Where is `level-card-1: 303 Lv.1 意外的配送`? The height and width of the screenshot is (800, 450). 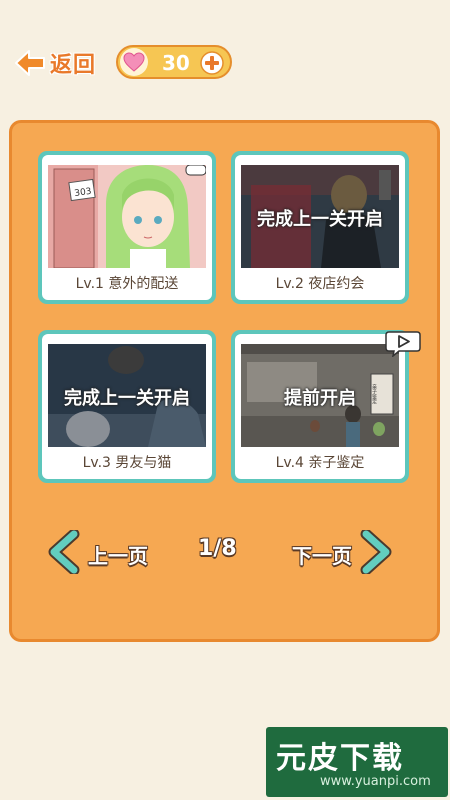 level-card-1: 303 Lv.1 意外的配送 is located at coordinates (127, 227).